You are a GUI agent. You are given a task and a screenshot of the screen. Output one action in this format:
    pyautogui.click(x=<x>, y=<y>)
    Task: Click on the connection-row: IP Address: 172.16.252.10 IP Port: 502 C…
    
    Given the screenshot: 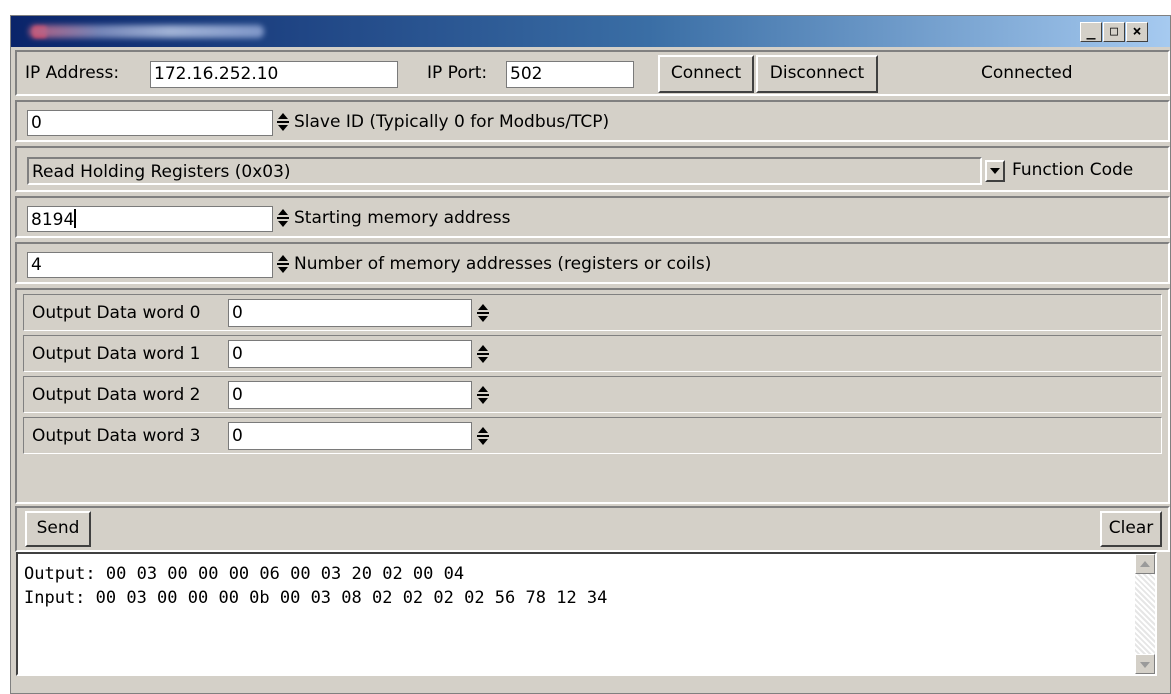 What is the action you would take?
    pyautogui.click(x=592, y=73)
    